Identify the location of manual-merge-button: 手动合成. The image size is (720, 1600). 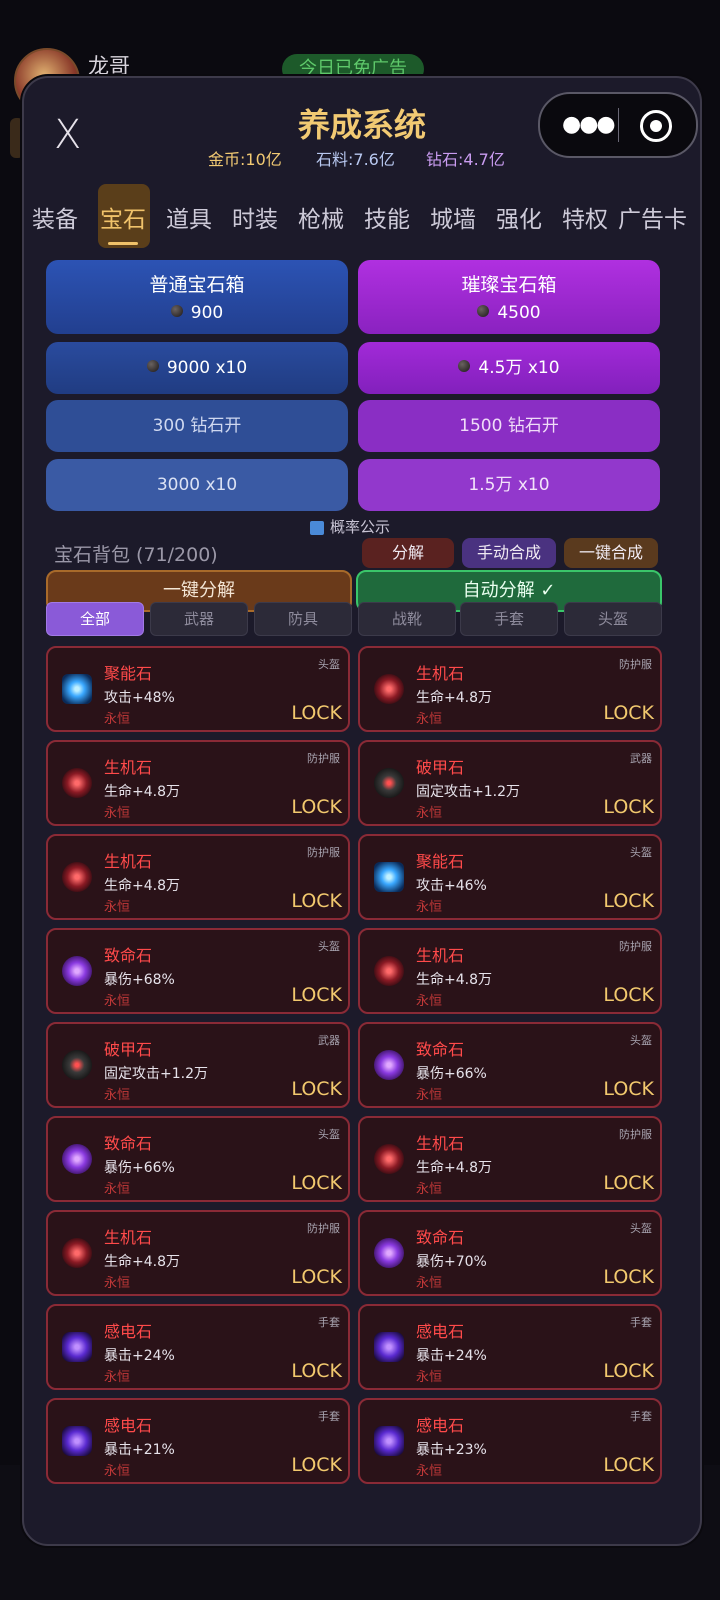
(509, 553).